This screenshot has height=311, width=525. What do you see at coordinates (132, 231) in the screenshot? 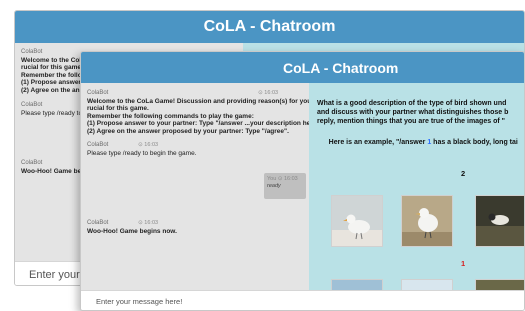
I see `message-text: Woo-Hoo! Game begins now.` at bounding box center [132, 231].